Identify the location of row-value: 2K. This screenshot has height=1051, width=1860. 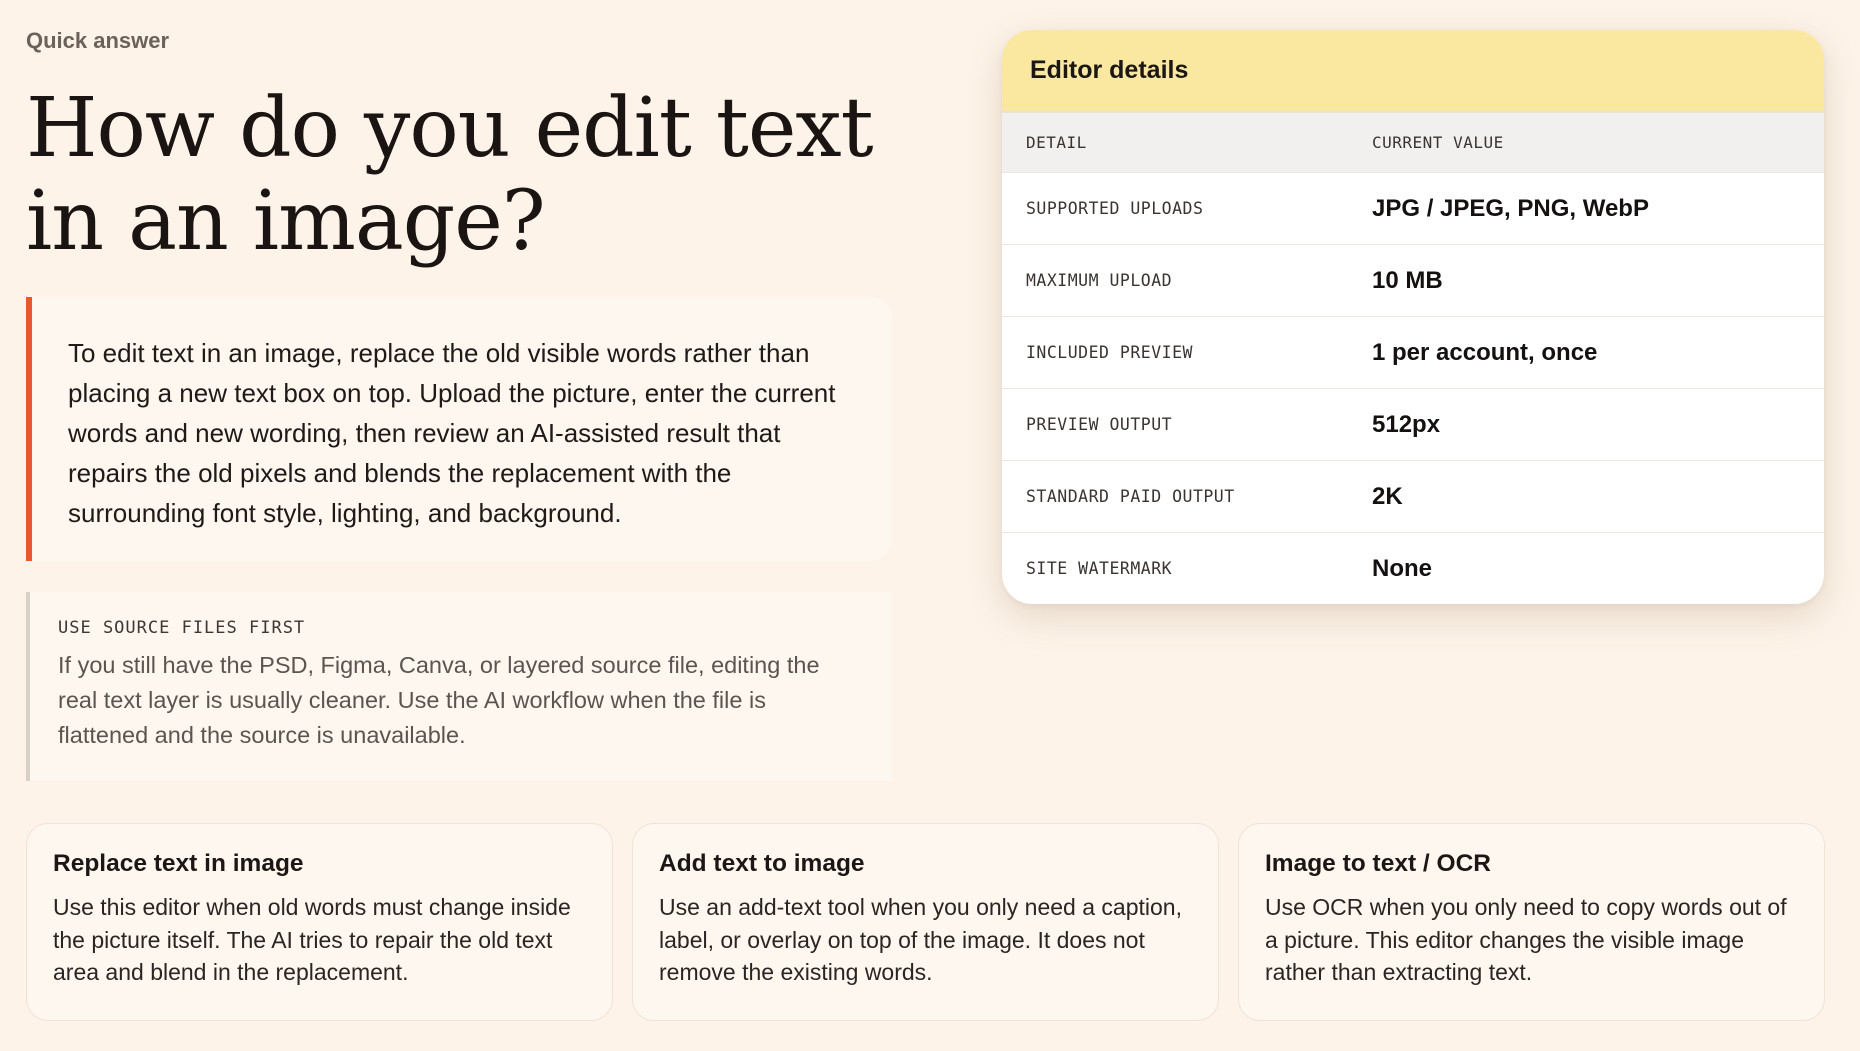
(1598, 496).